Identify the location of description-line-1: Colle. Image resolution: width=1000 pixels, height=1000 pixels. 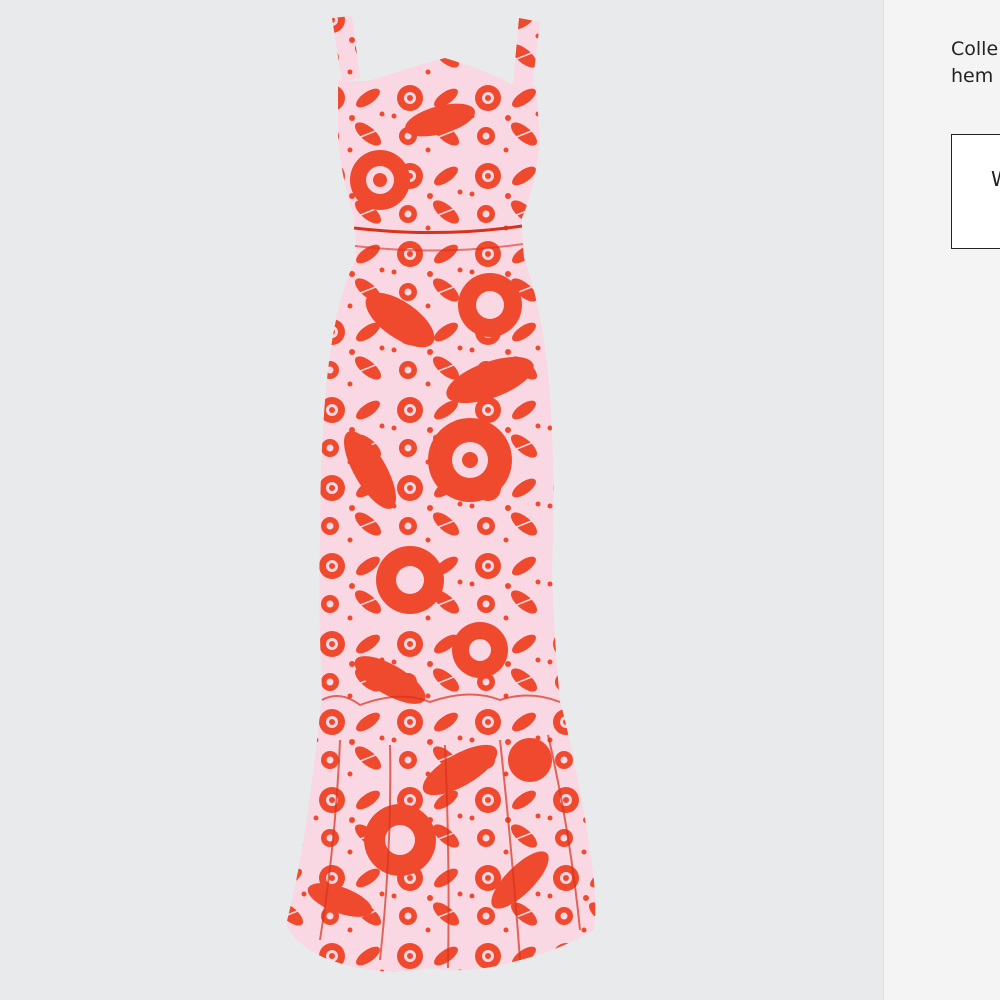
(975, 49).